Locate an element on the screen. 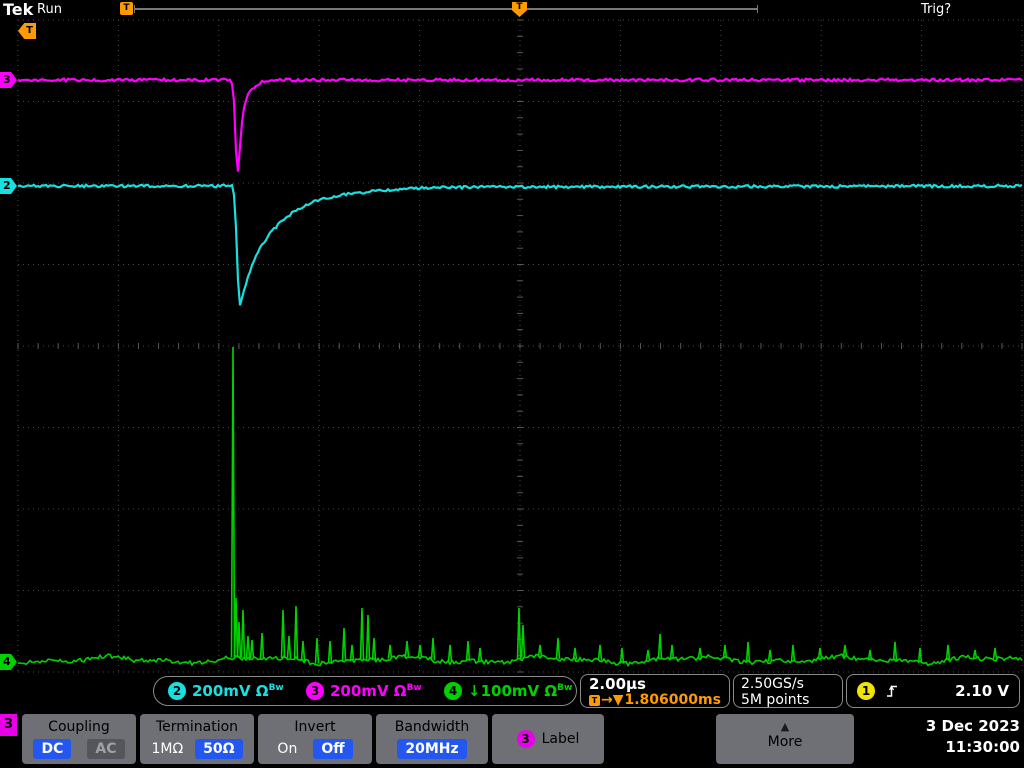 Image resolution: width=1024 pixels, height=768 pixels. coupling-dc-option: DC is located at coordinates (52, 749).